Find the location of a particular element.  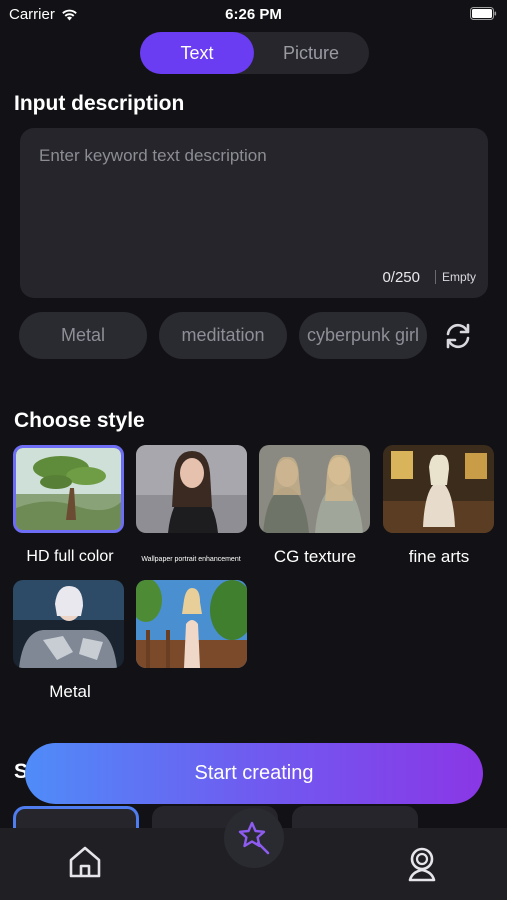

choose-style-title: Choose style is located at coordinates (79, 420).